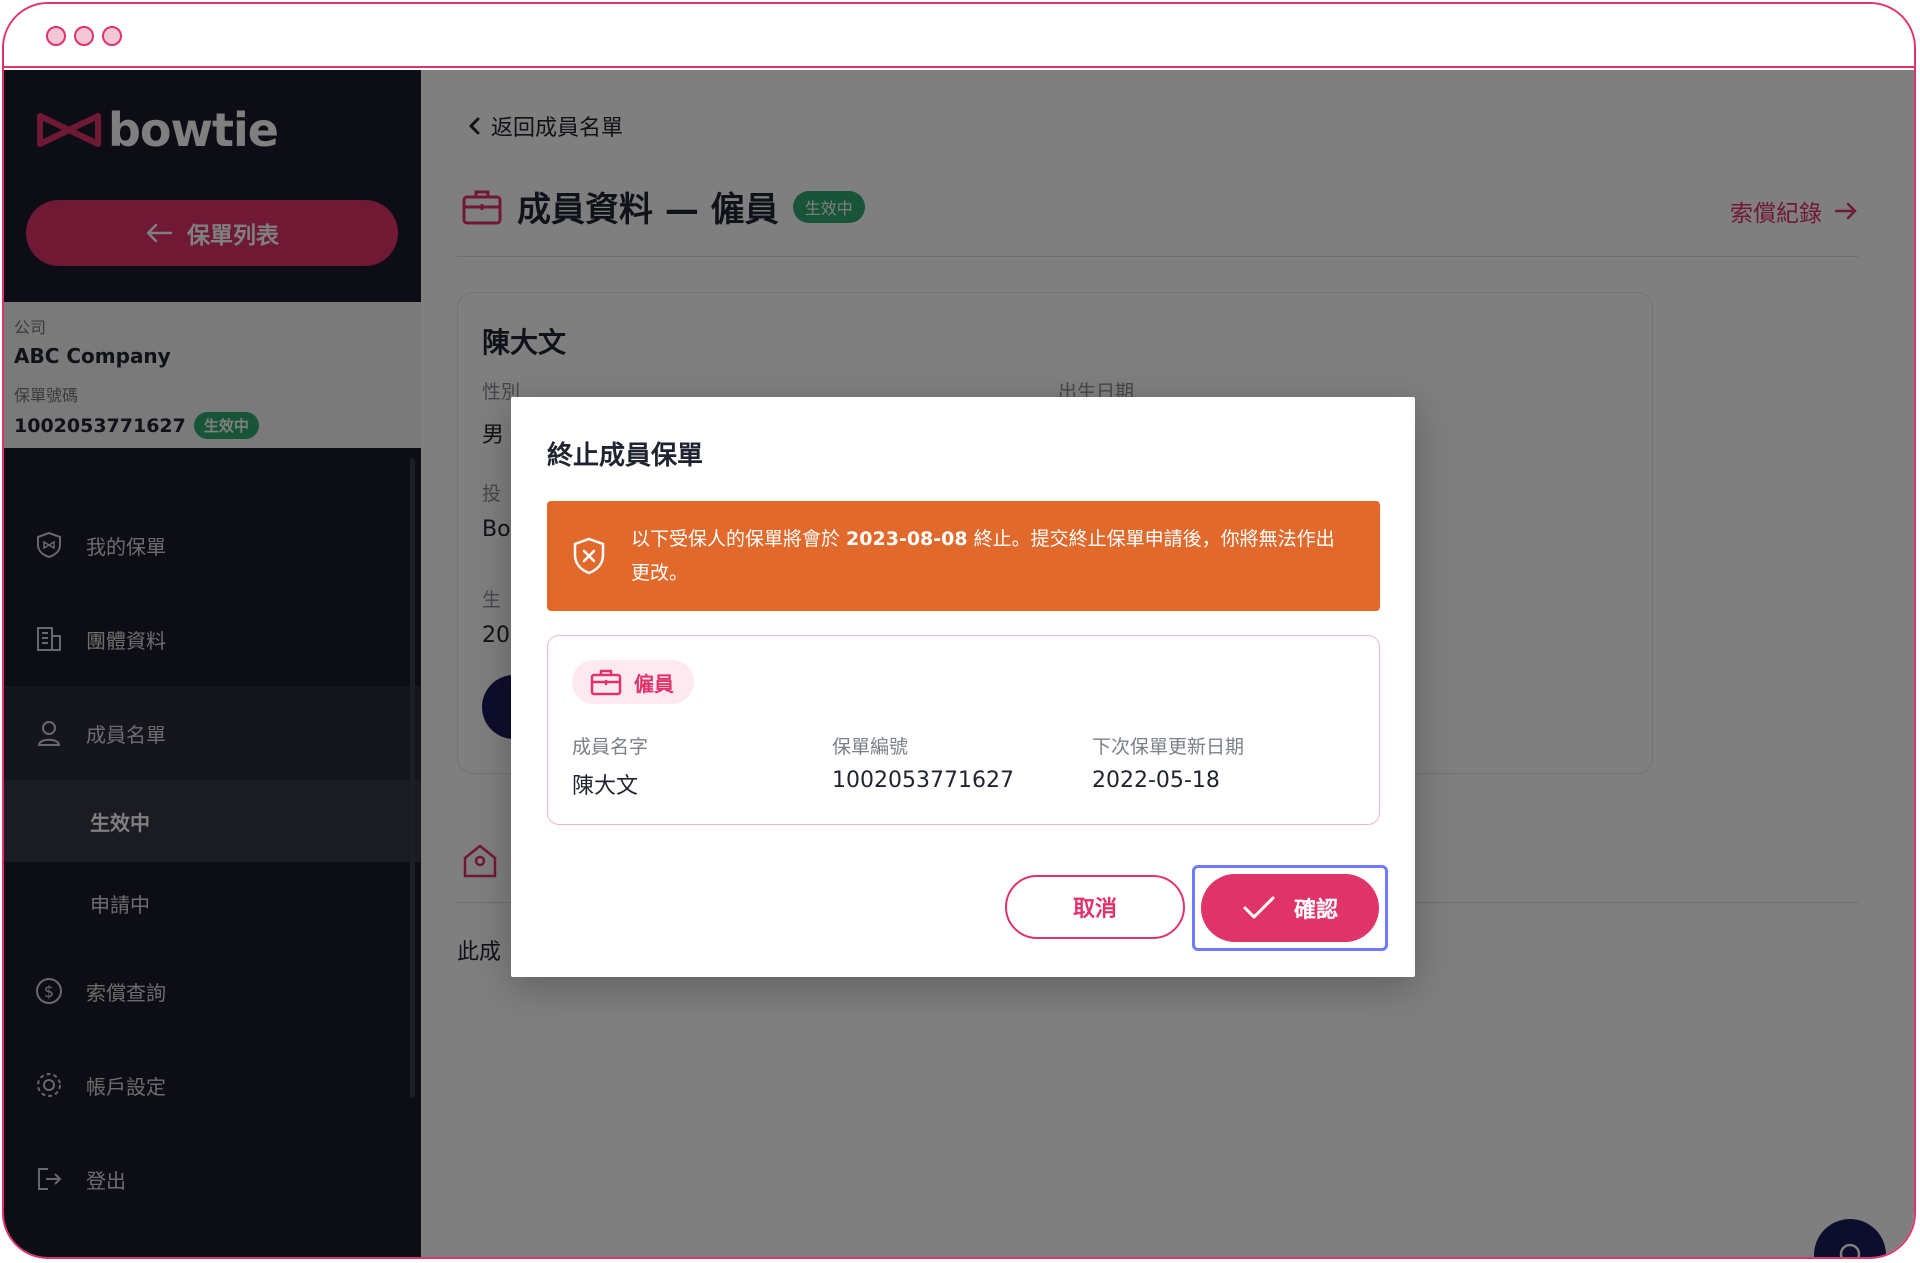 The height and width of the screenshot is (1263, 1920). Describe the element at coordinates (610, 747) in the screenshot. I see `member-name-label: 成員名字` at that location.